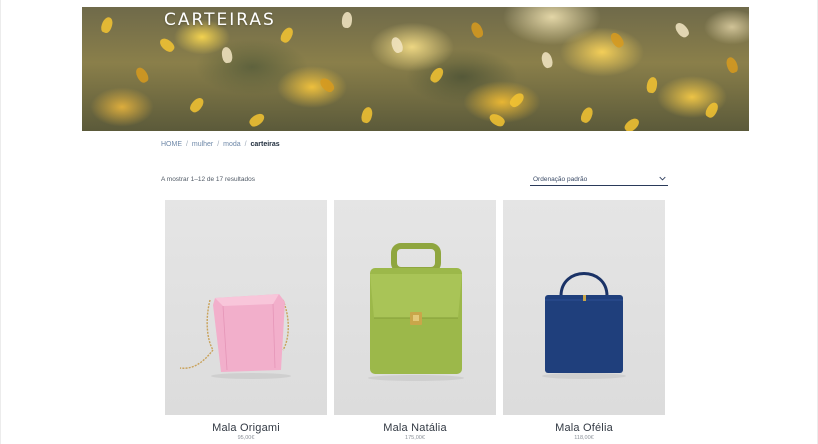 The width and height of the screenshot is (818, 444). What do you see at coordinates (232, 144) in the screenshot?
I see `breadcrumb-moda-link: moda` at bounding box center [232, 144].